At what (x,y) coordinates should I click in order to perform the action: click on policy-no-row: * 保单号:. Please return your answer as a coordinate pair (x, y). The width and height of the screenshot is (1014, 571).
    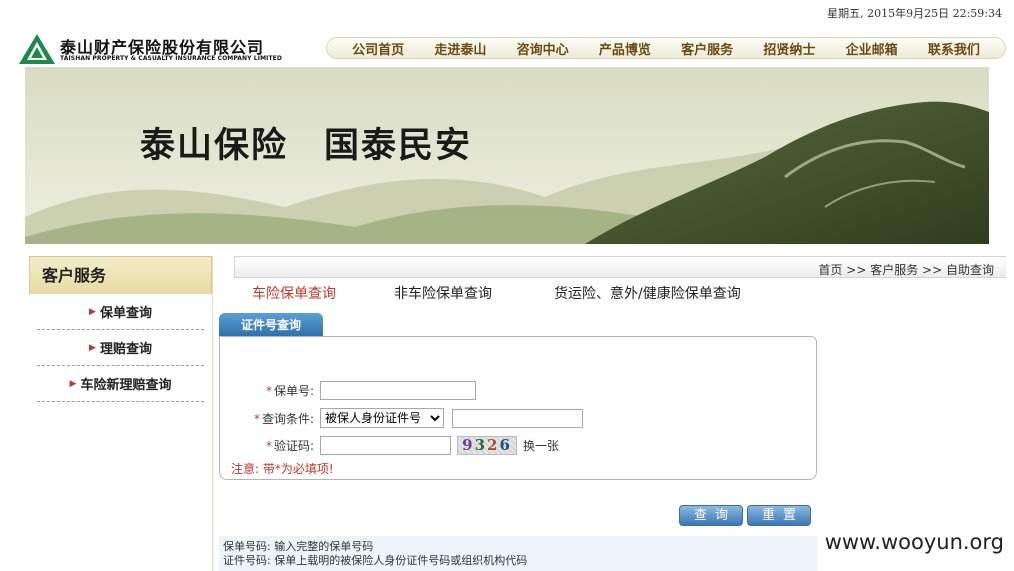
    Looking at the image, I should click on (348, 390).